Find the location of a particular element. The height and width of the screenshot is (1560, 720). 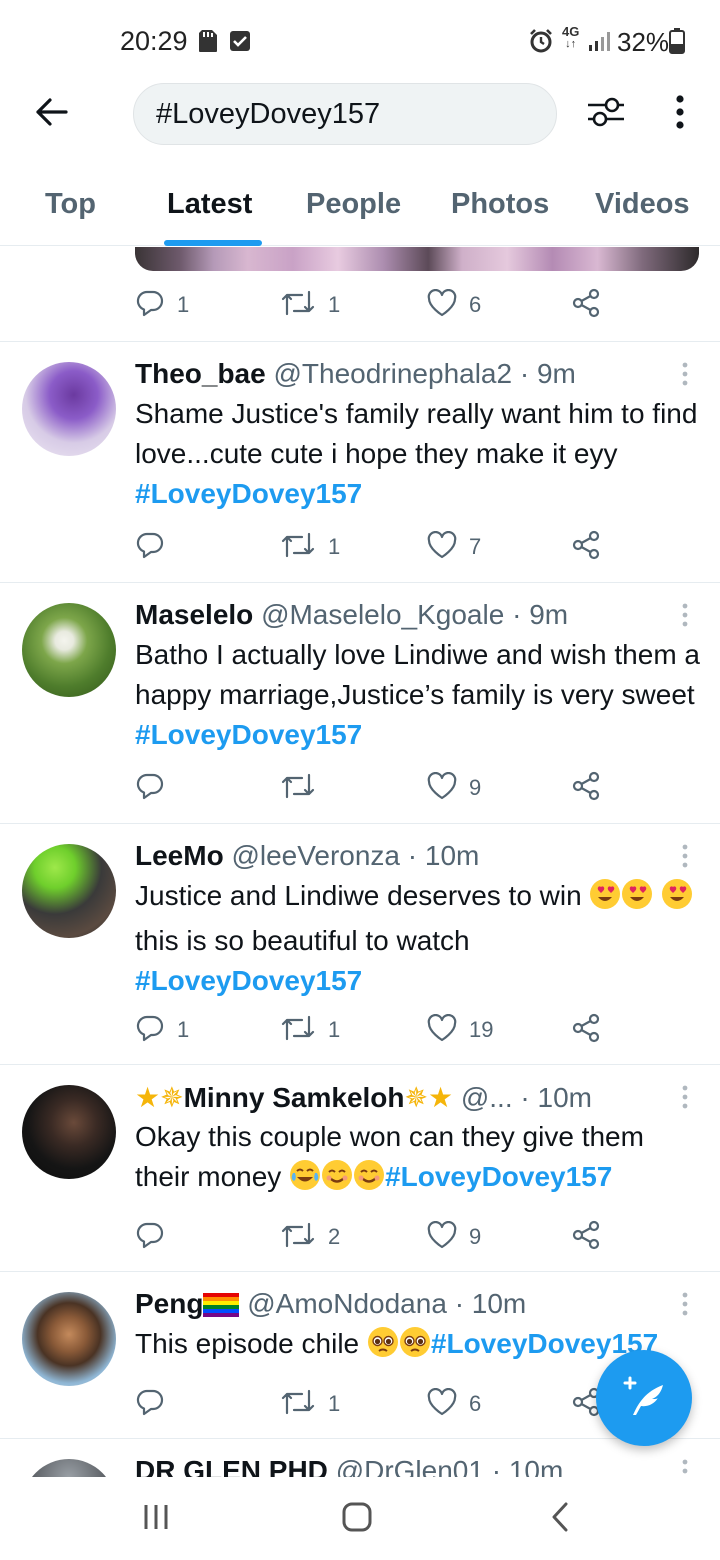

status-bar: 20:29 4G ↓↑ 32% is located at coordinates (360, 42).